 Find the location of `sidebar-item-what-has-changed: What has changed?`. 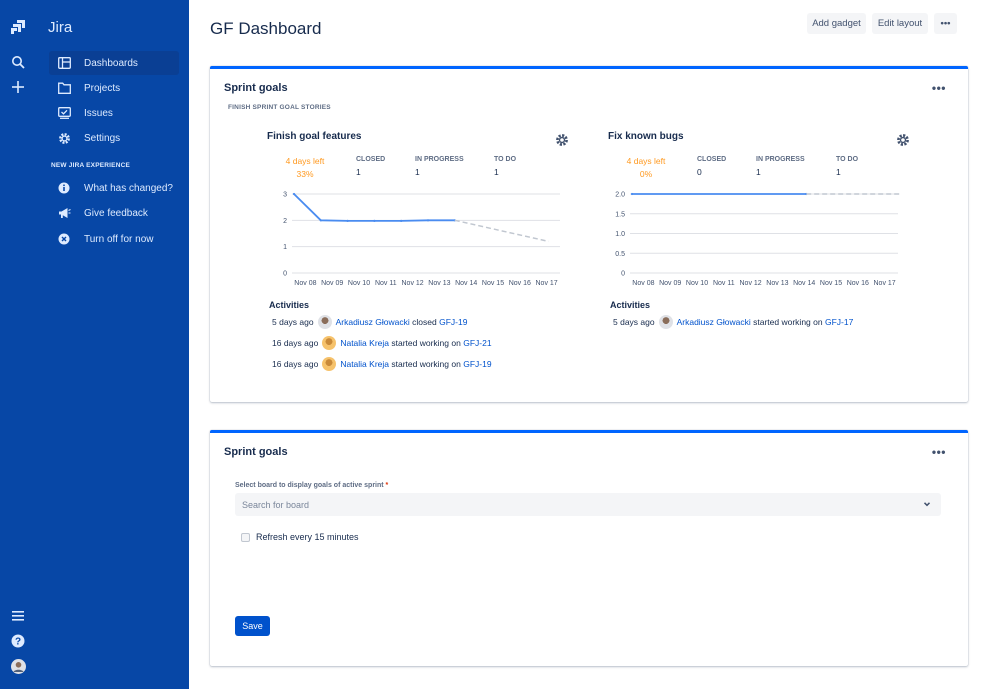

sidebar-item-what-has-changed: What has changed? is located at coordinates (114, 188).